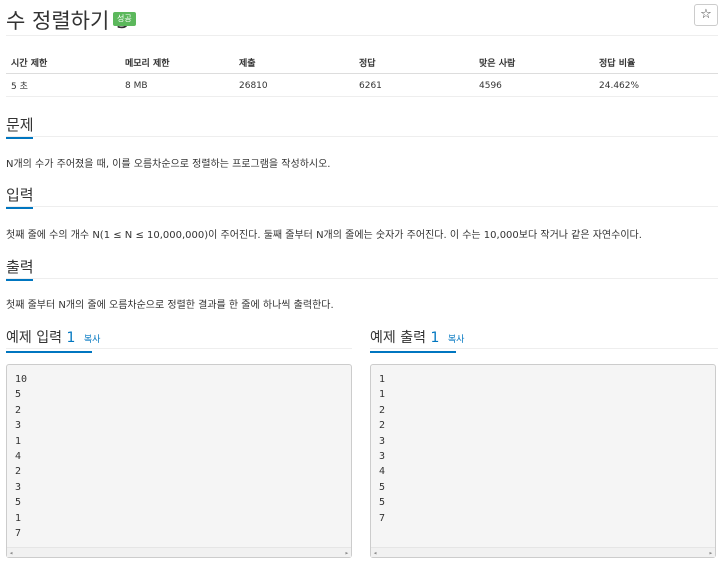 The height and width of the screenshot is (563, 720). Describe the element at coordinates (382, 472) in the screenshot. I see `example-output-line: 4` at that location.